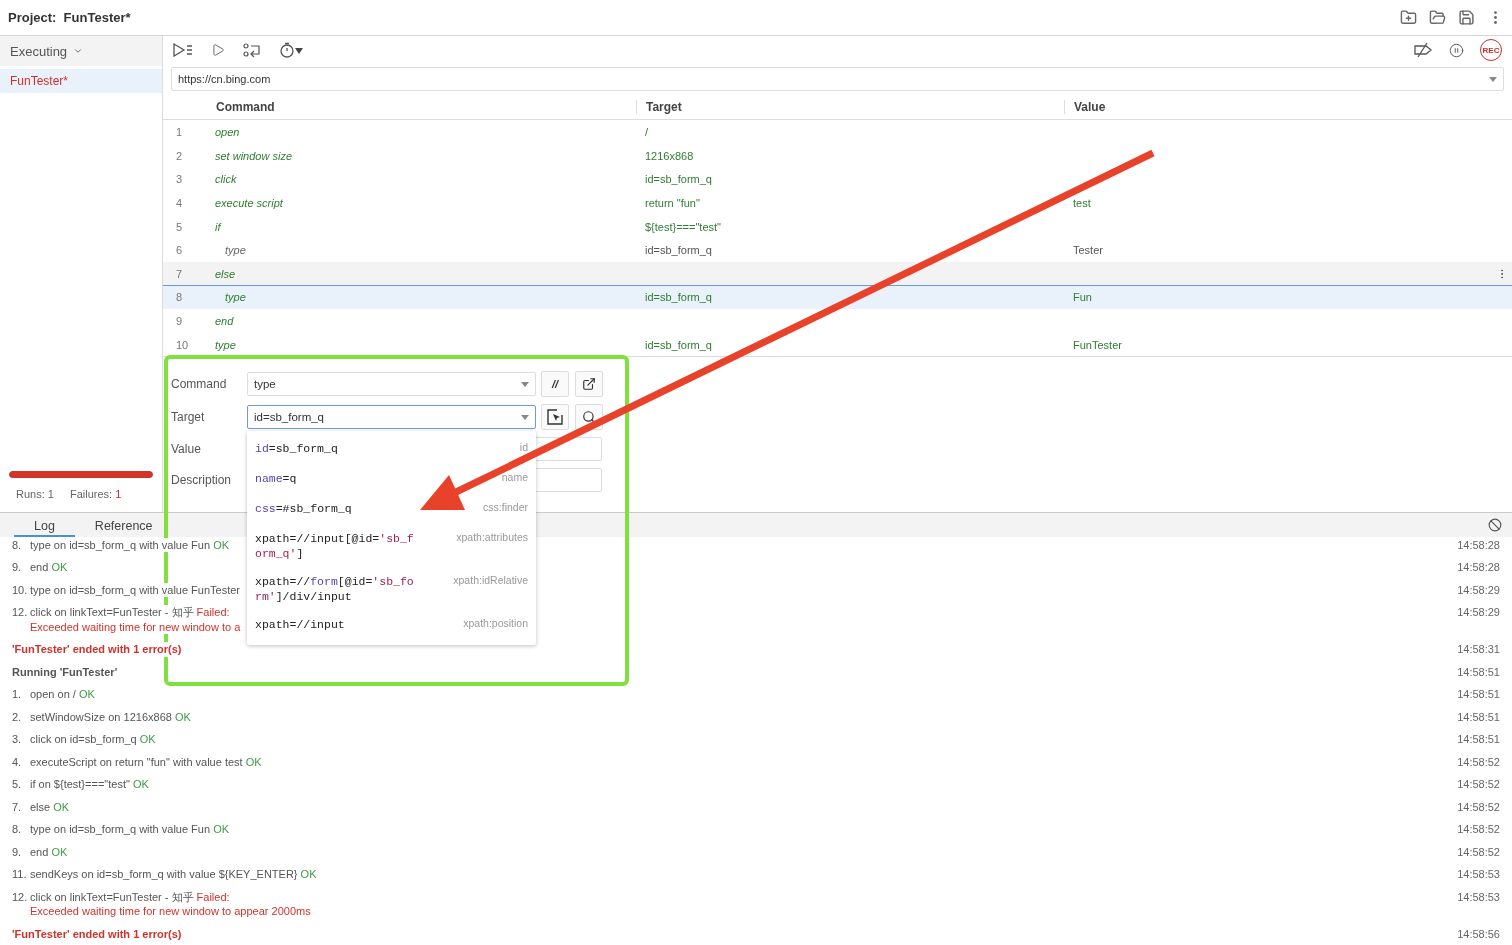 This screenshot has width=1512, height=945. I want to click on command-row: 6 type id=sb_form_q Tester, so click(837, 249).